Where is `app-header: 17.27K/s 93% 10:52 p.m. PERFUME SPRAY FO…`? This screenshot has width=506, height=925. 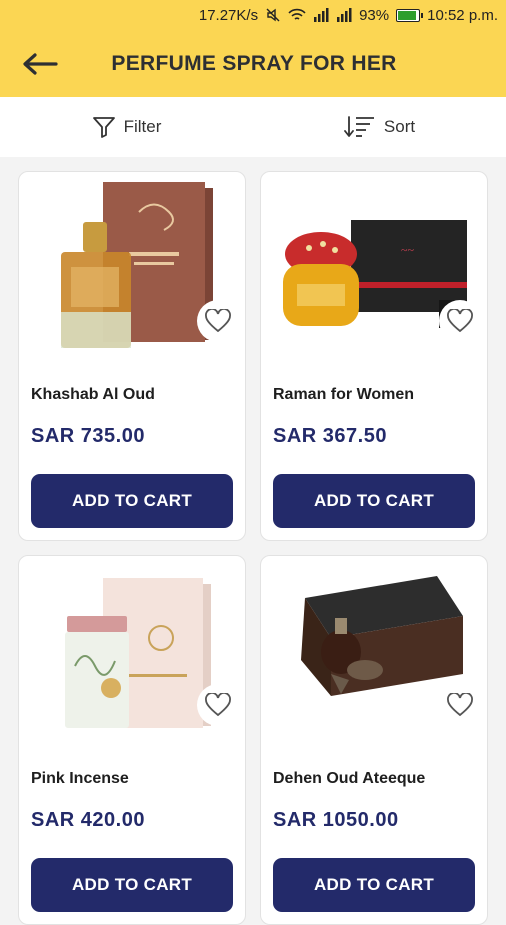
app-header: 17.27K/s 93% 10:52 p.m. PERFUME SPRAY FO… is located at coordinates (253, 48).